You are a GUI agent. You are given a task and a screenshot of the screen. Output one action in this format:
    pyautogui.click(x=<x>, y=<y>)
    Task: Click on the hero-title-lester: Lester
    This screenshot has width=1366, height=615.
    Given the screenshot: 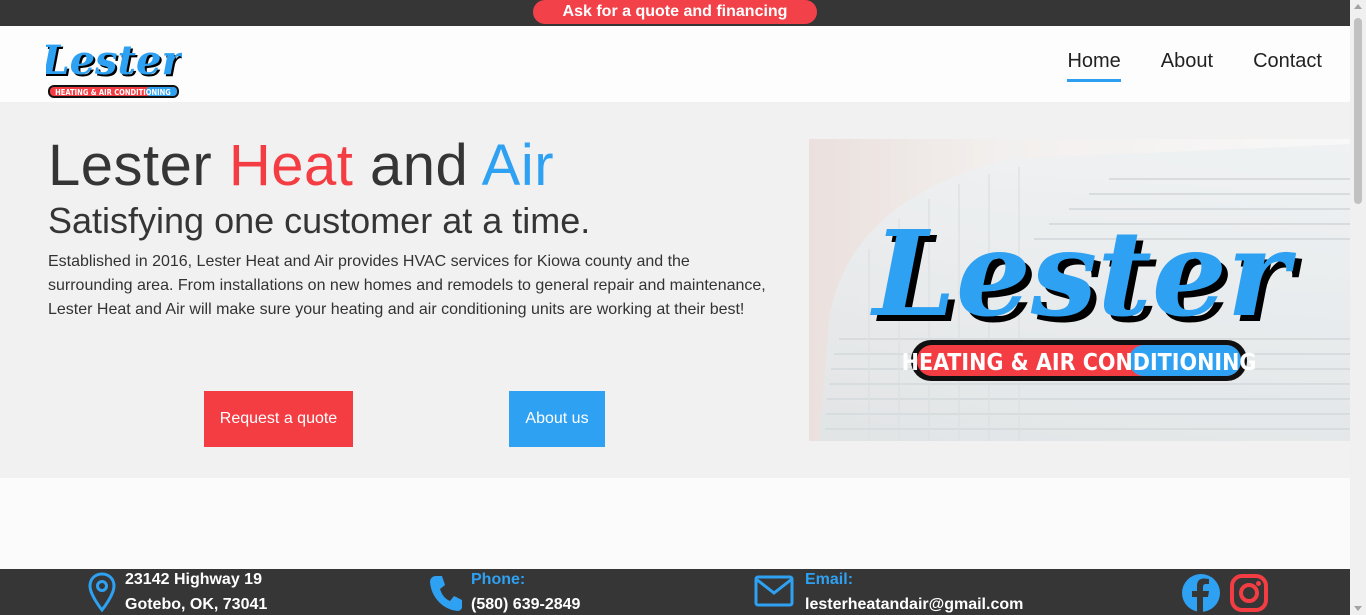 What is the action you would take?
    pyautogui.click(x=138, y=165)
    